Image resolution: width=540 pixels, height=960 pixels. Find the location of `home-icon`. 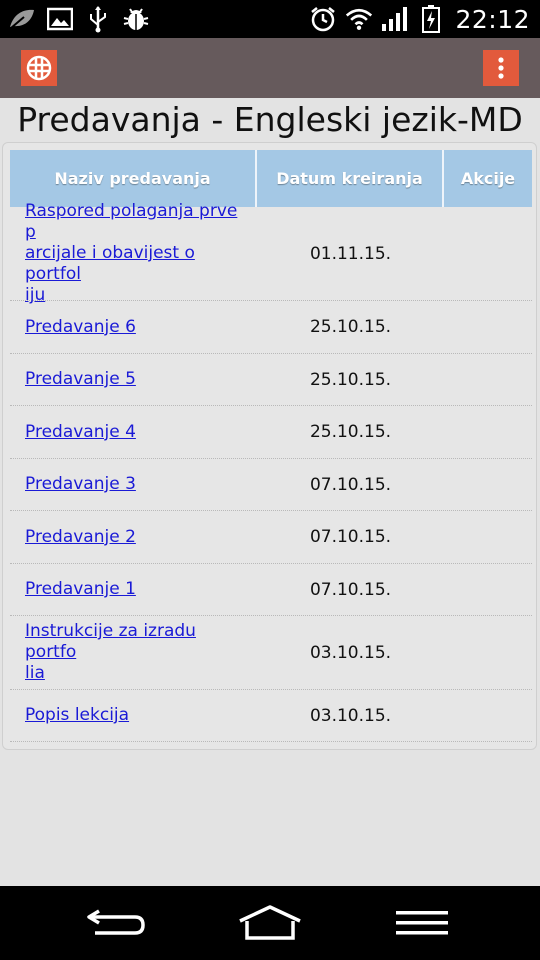

home-icon is located at coordinates (270, 922).